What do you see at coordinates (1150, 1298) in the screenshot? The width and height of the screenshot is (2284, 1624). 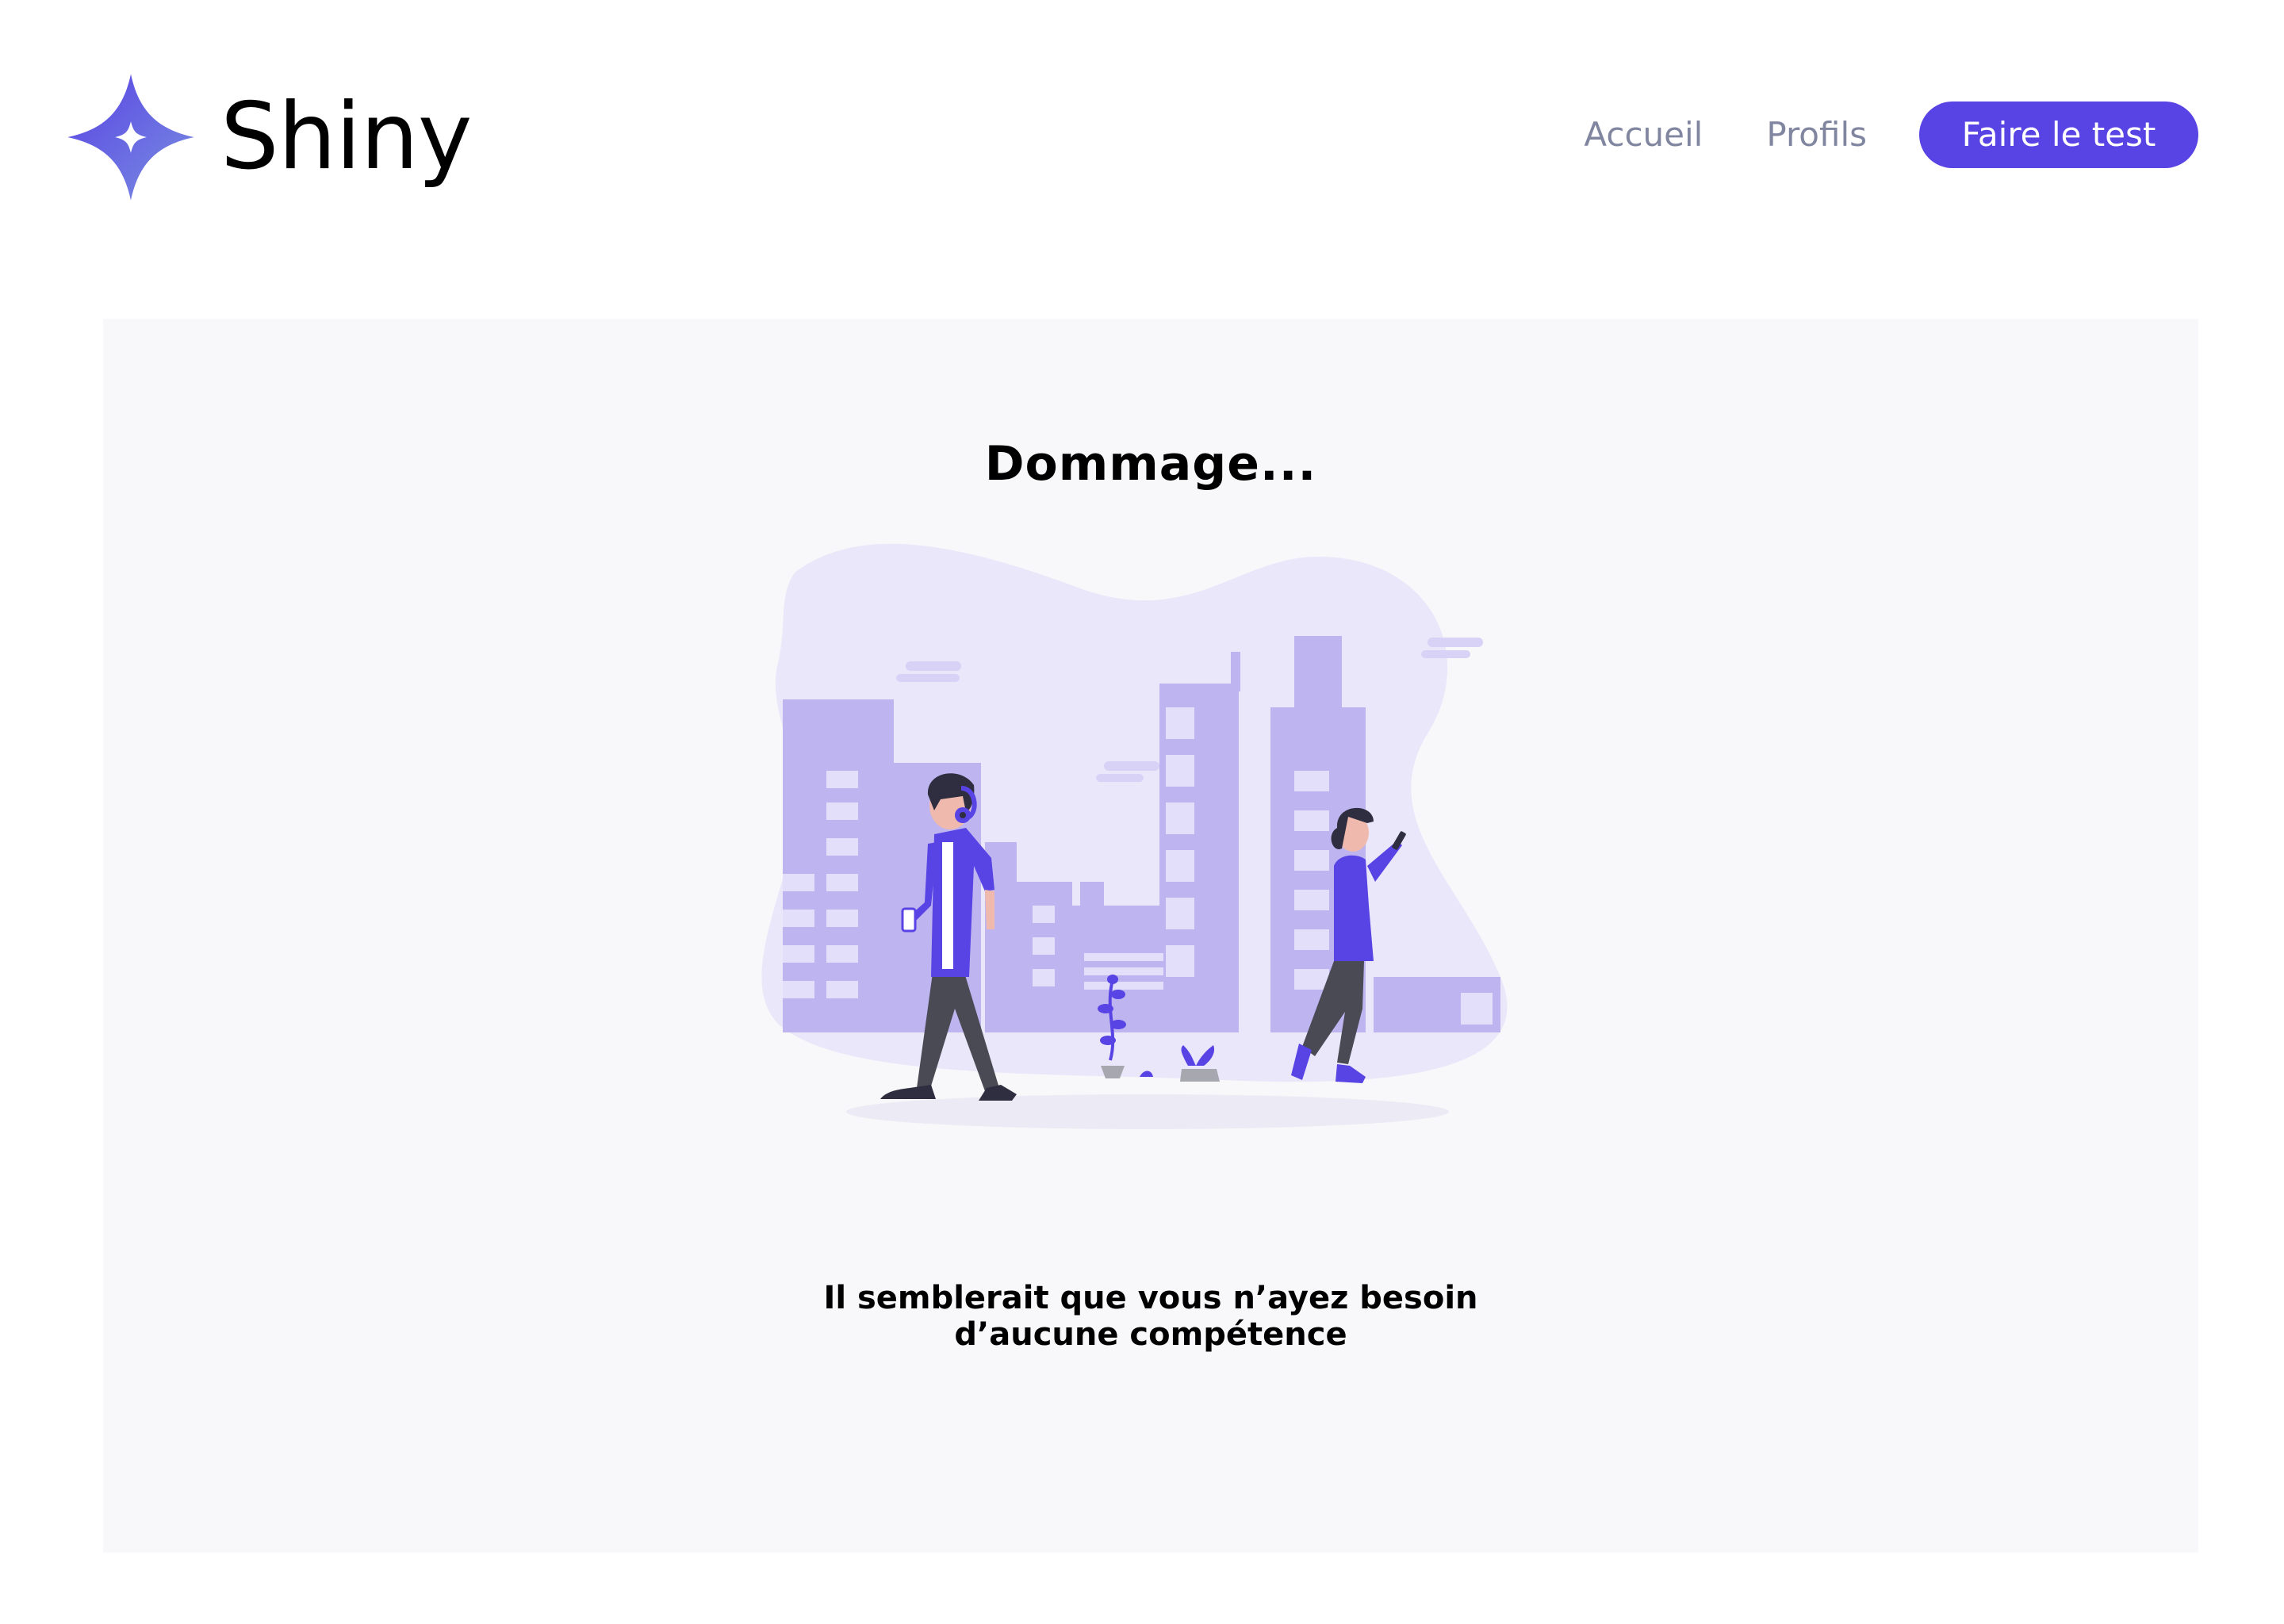 I see `result-message-line-1: Il semblerait que vous n’ayez besoin` at bounding box center [1150, 1298].